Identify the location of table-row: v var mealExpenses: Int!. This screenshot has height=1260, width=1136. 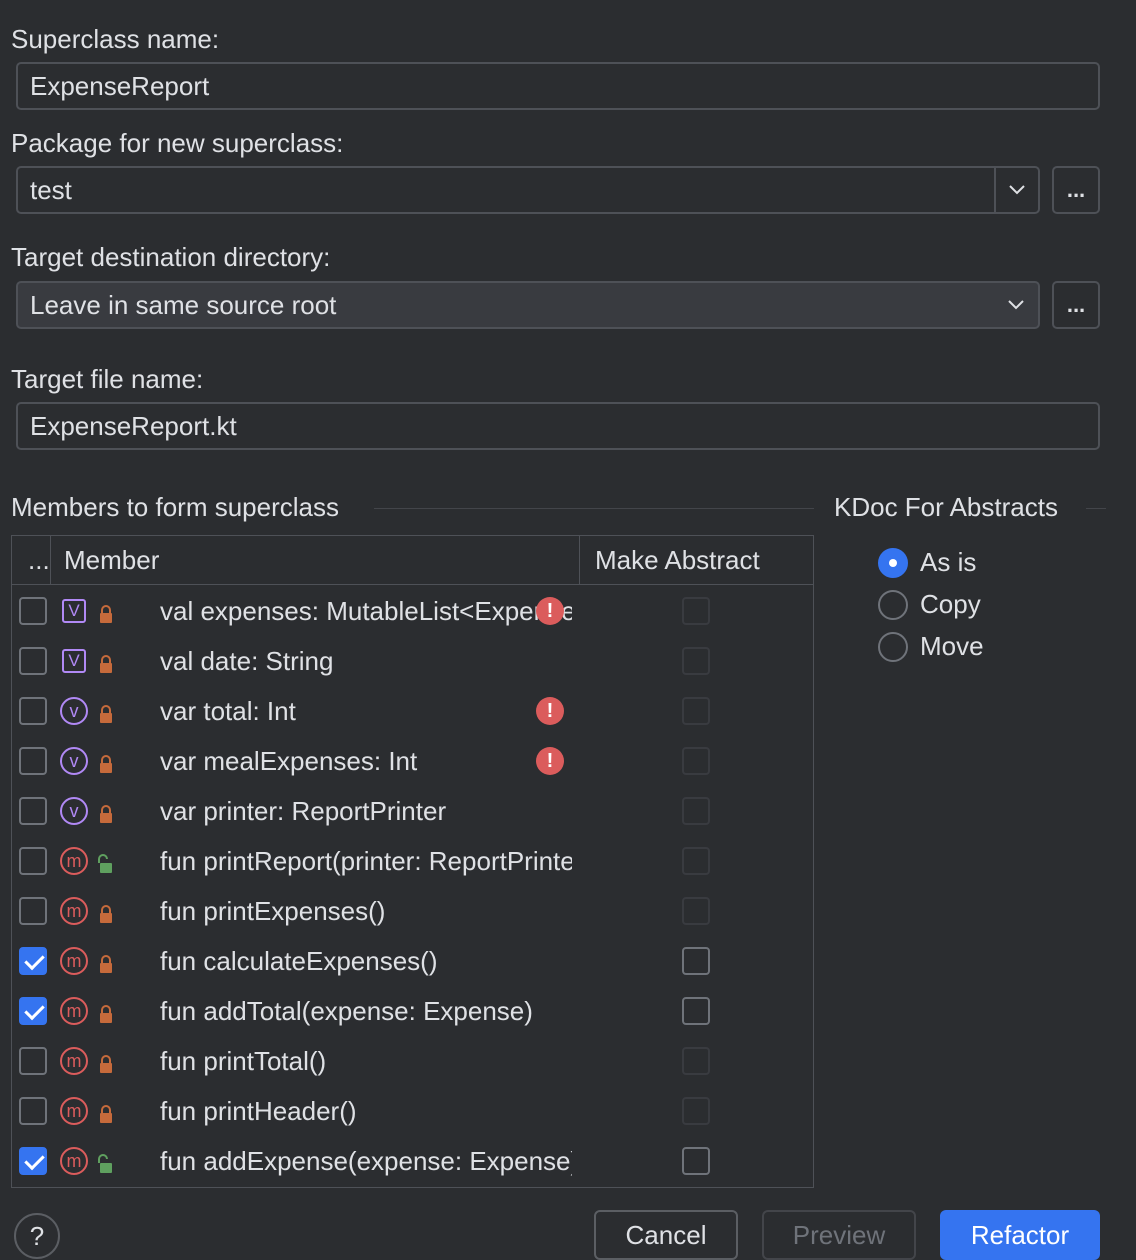
(412, 761).